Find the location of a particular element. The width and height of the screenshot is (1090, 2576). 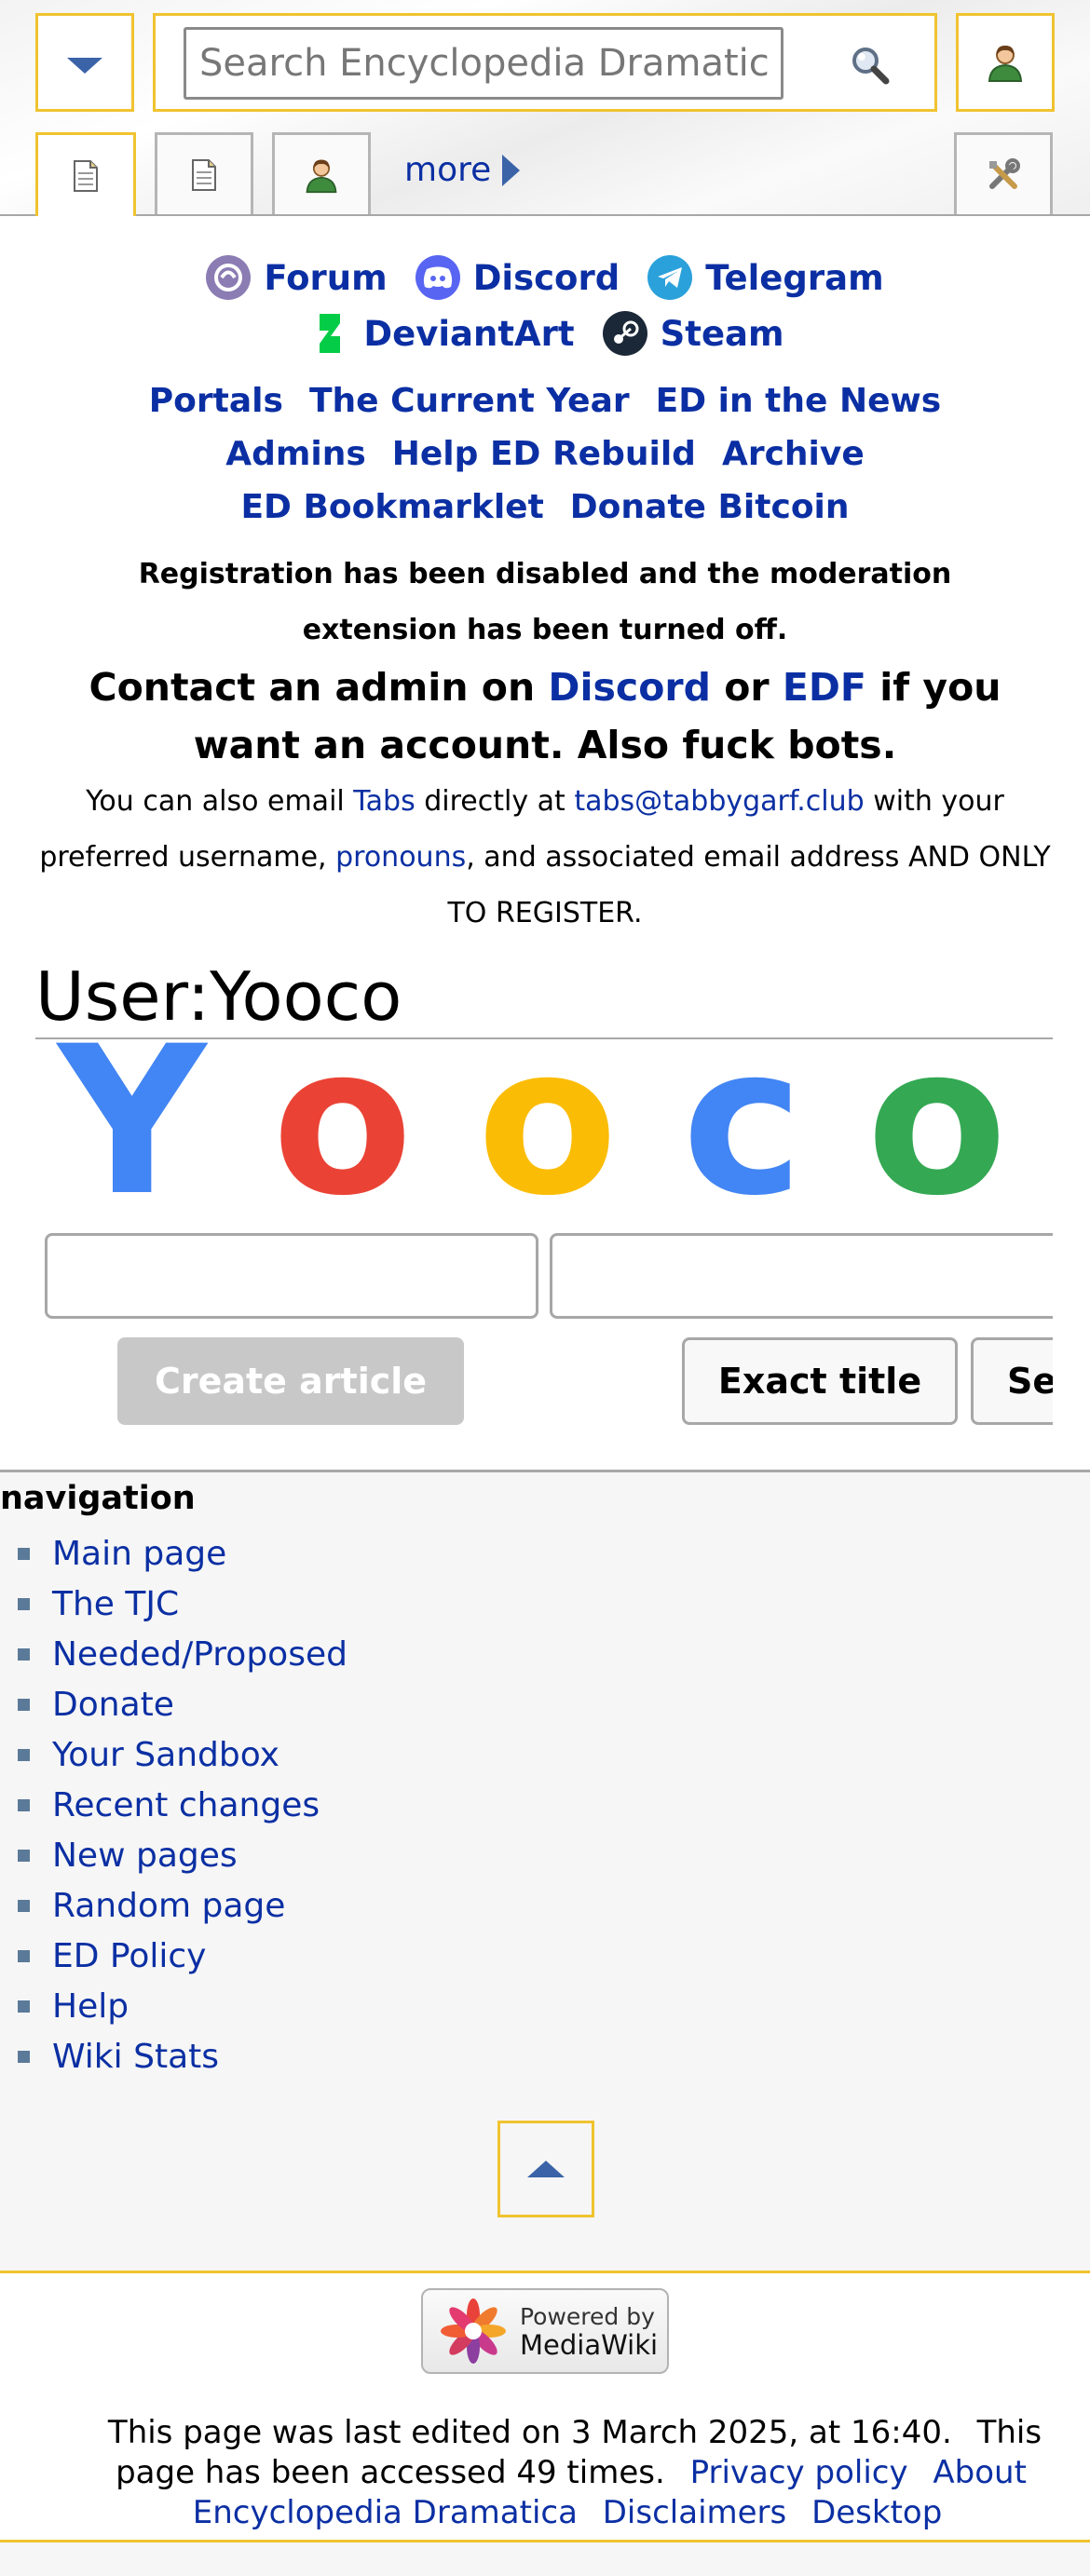

discord-link: Discord is located at coordinates (517, 277).